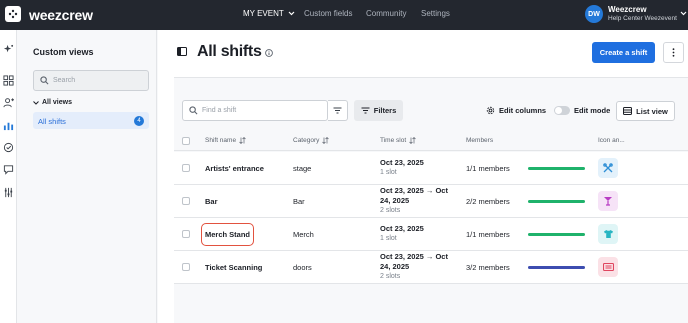 This screenshot has height=323, width=688. I want to click on left-rail, so click(8, 176).